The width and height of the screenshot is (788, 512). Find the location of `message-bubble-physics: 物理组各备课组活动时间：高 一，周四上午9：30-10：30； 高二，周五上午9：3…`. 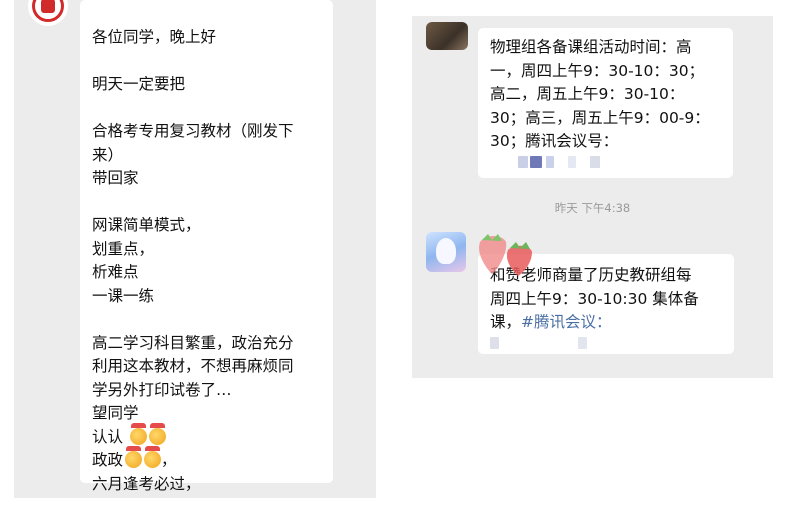

message-bubble-physics: 物理组各备课组活动时间：高 一，周四上午9：30-10：30； 高二，周五上午9：3… is located at coordinates (605, 103).